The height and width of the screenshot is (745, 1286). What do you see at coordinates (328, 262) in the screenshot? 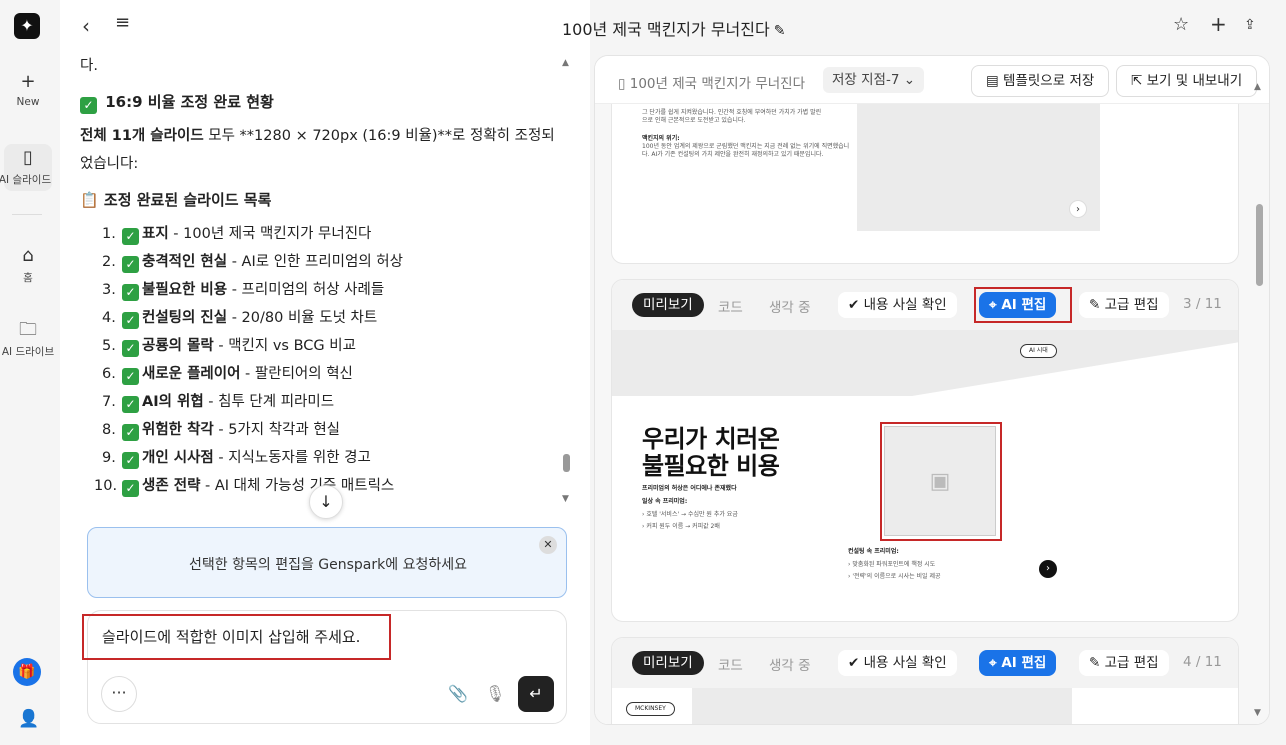
I see `list-item: 2. ✓ 충격적인 현실 - AI로 인한 프리미엄의 허상` at bounding box center [328, 262].